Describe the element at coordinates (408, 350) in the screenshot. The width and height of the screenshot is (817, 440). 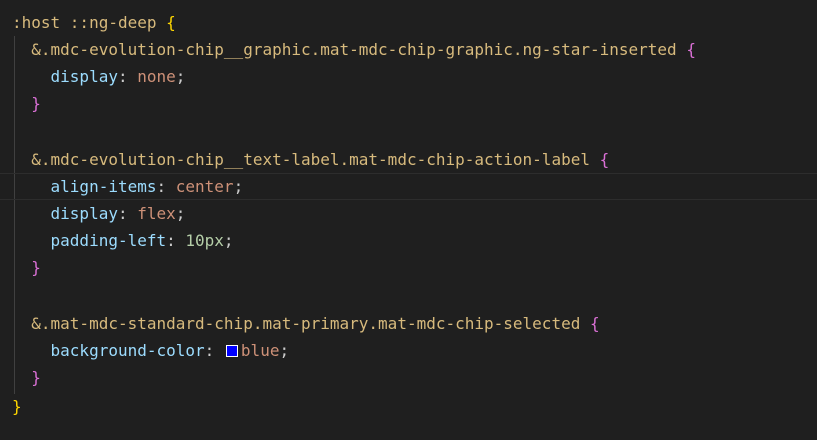
I see `code-line-13: background-color: blue;` at that location.